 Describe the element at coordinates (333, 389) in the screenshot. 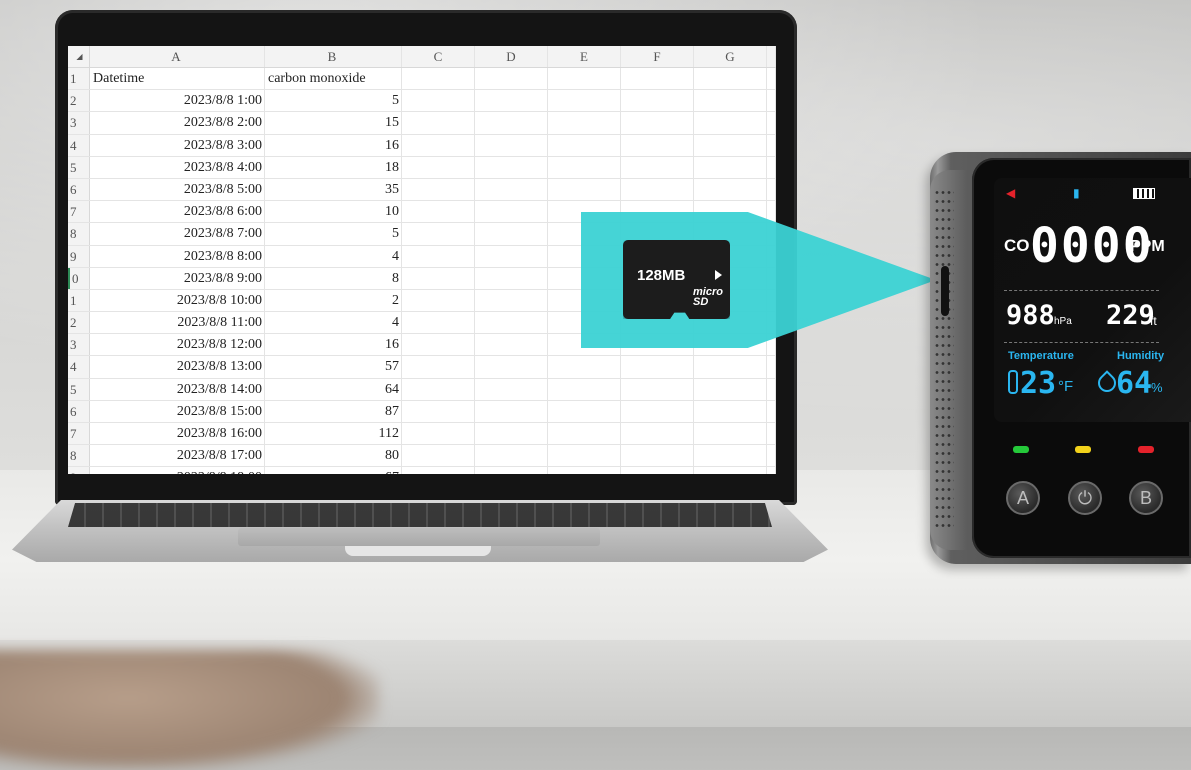

I see `cell-co-value: 64` at that location.